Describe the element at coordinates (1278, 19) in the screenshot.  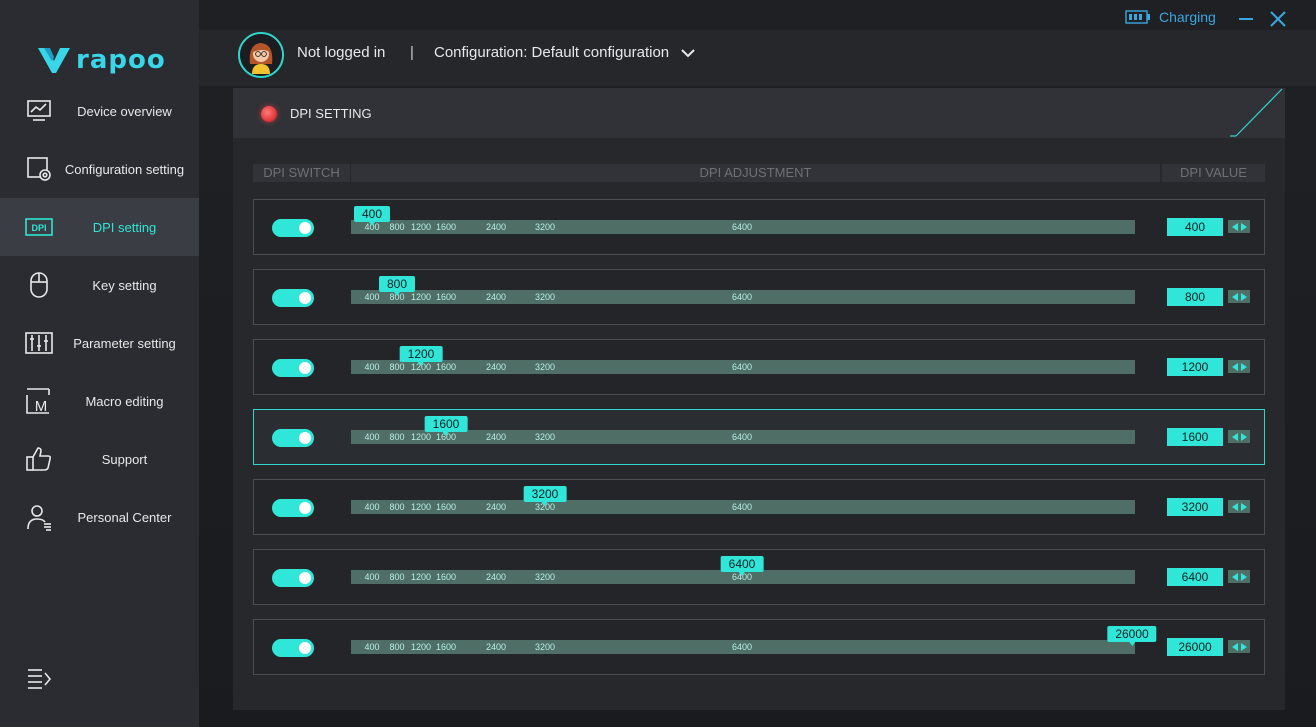
I see `close-icon` at that location.